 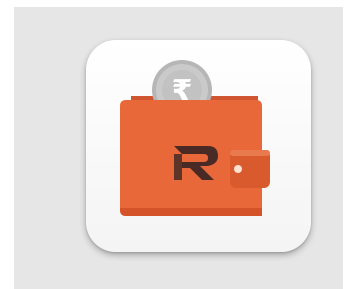 What do you see at coordinates (191, 212) in the screenshot?
I see `wallet-bottom-edge` at bounding box center [191, 212].